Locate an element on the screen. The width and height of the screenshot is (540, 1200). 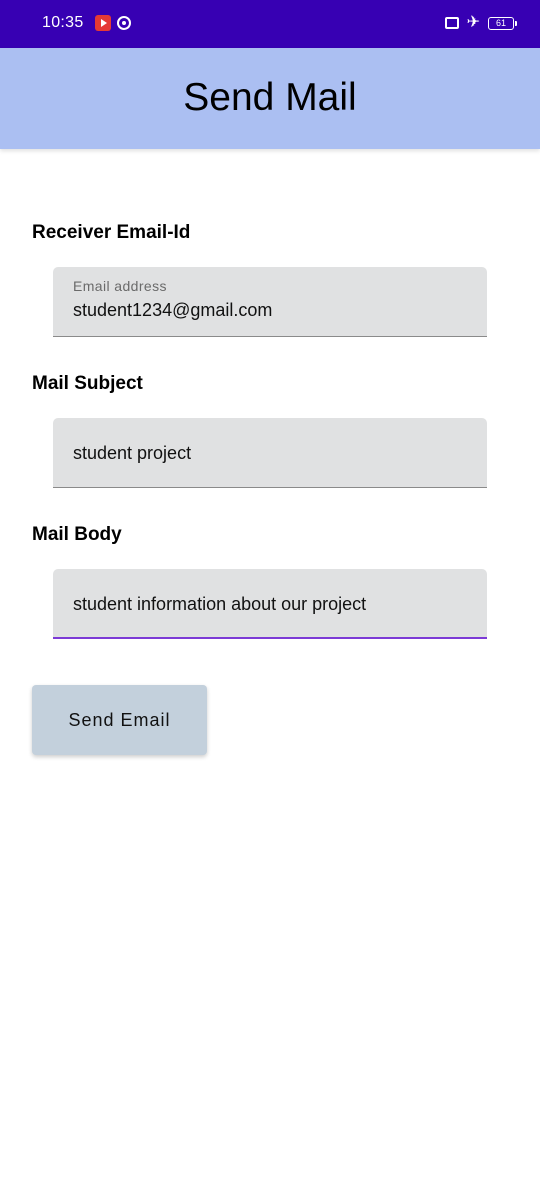
subject-field: student project is located at coordinates (270, 453).